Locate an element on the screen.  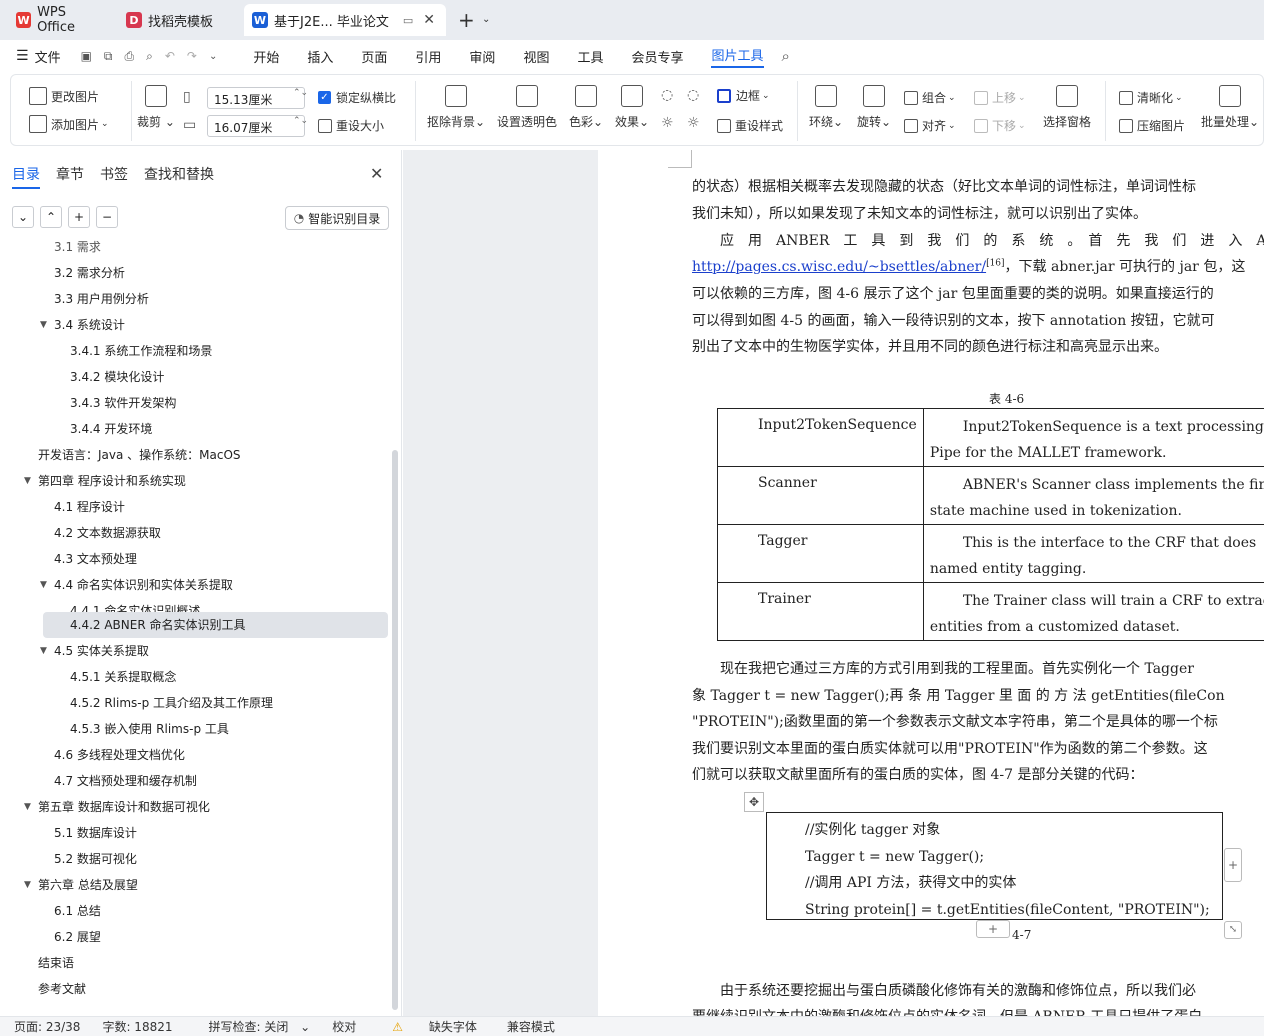
toc-item: 4.5.2 Rlims-p 工具介绍及其工作原理 is located at coordinates (220, 703).